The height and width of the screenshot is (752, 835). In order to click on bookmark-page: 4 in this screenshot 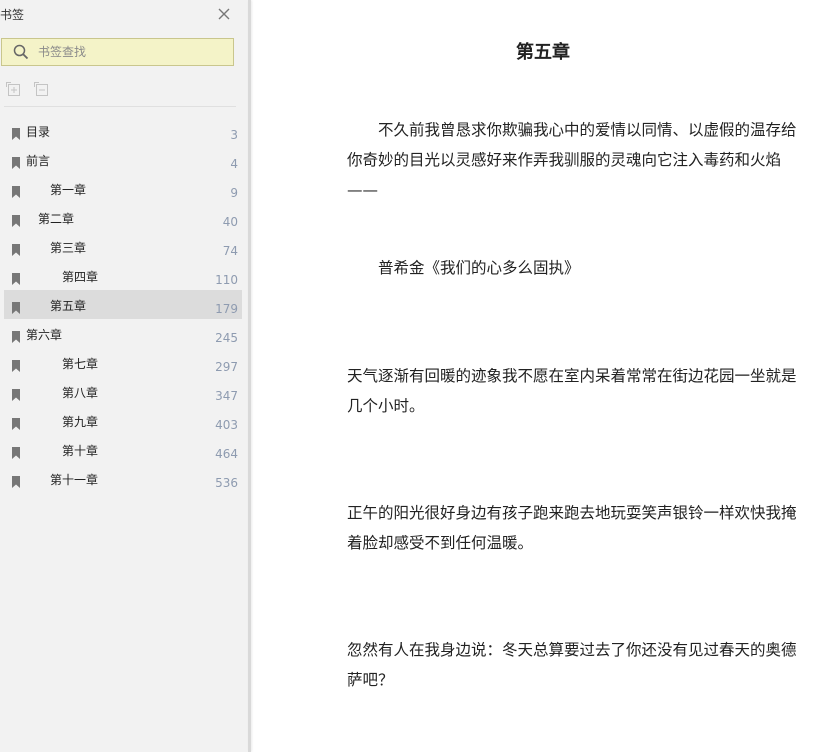, I will do `click(234, 164)`.